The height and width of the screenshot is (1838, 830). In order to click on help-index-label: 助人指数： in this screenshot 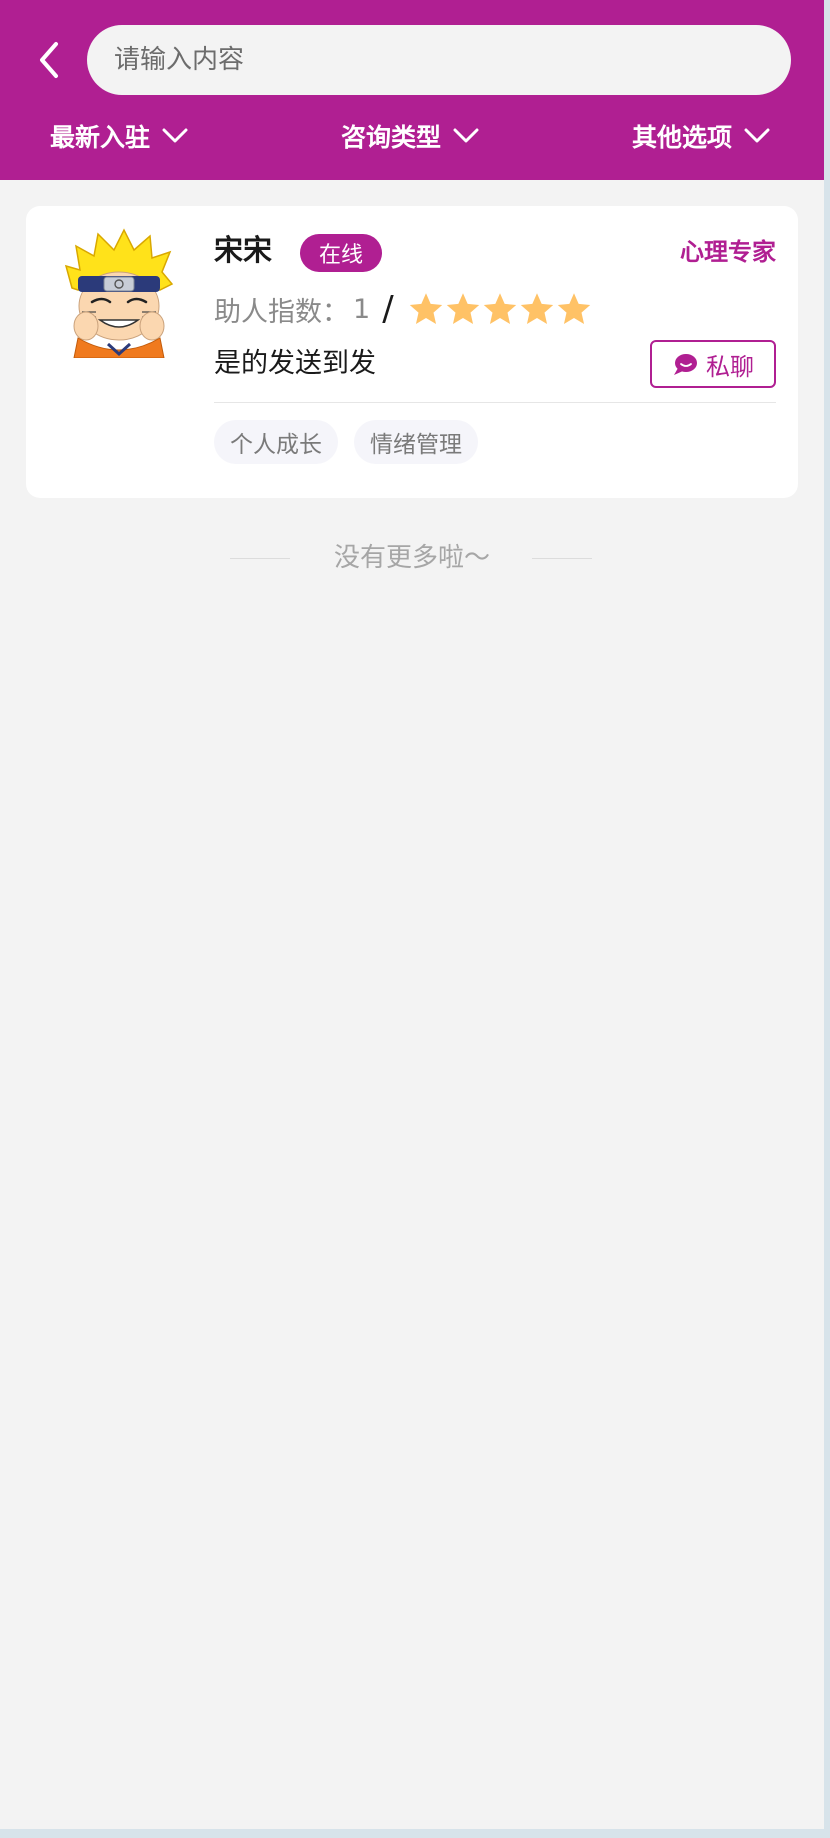, I will do `click(281, 312)`.